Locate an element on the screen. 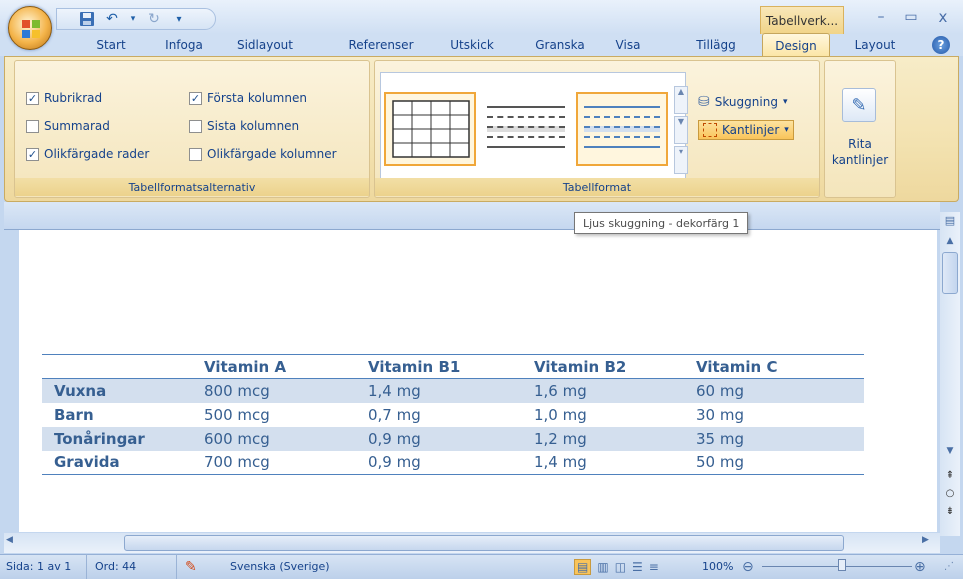 The image size is (963, 579). style-tooltip: Ljus skuggning - dekorfärg 1 is located at coordinates (661, 223).